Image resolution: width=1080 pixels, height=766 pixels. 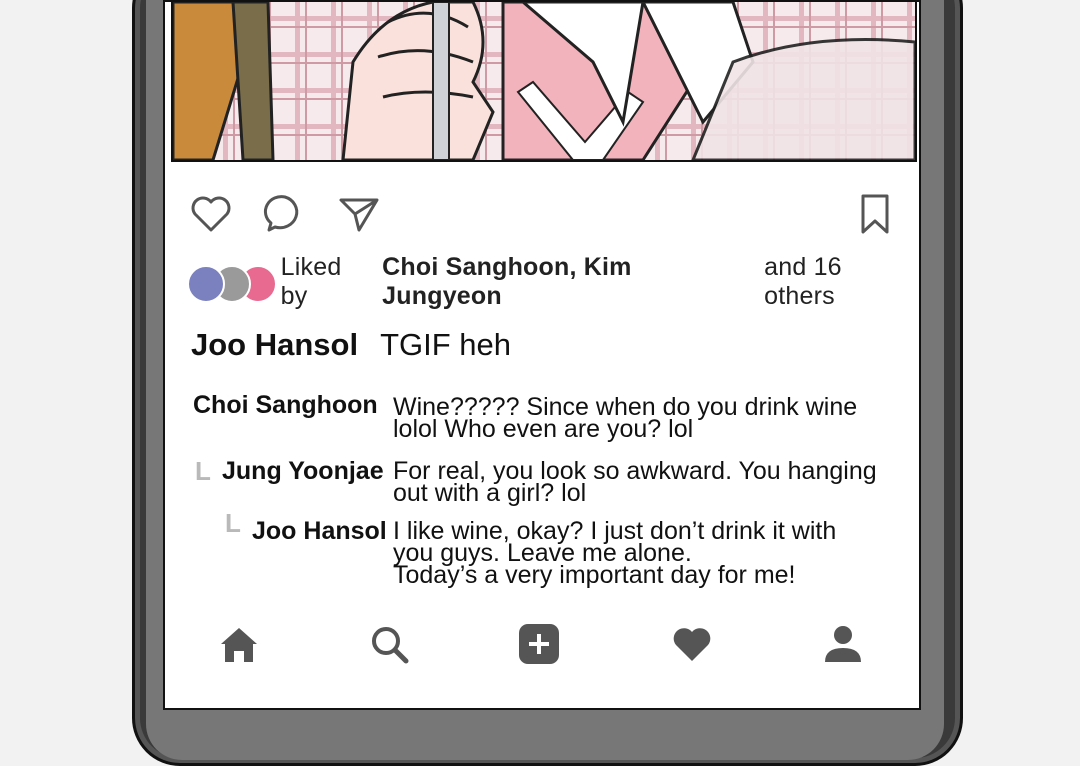 I want to click on send-icon, so click(x=359, y=214).